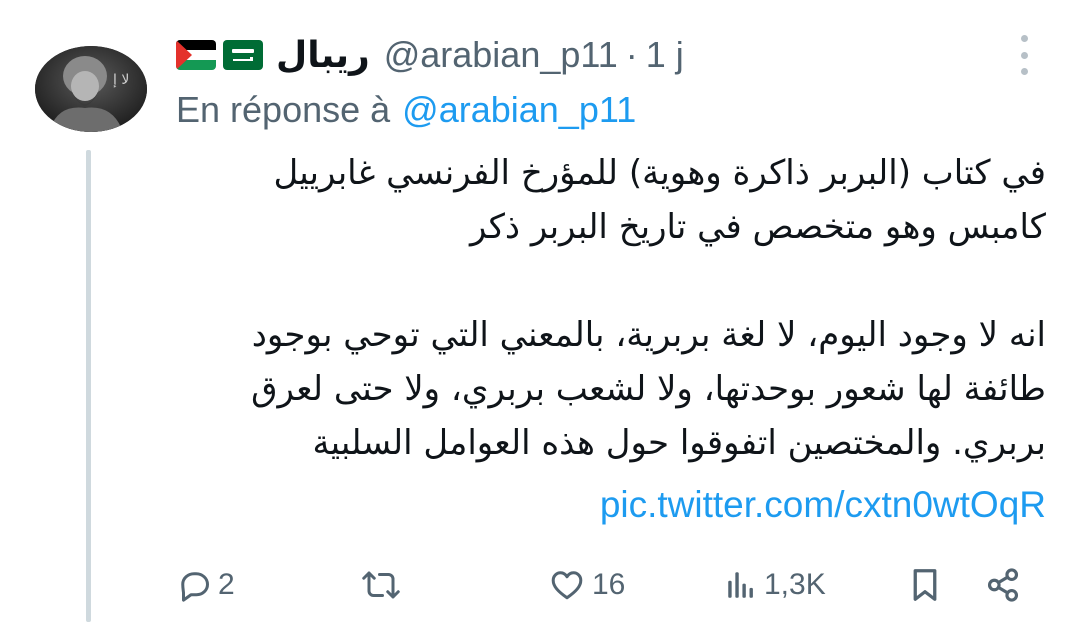  I want to click on bookmark-button, so click(925, 585).